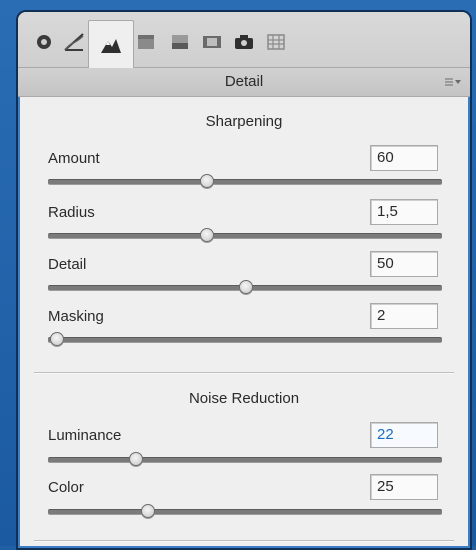 The image size is (476, 550). Describe the element at coordinates (74, 42) in the screenshot. I see `tone-curve-icon` at that location.